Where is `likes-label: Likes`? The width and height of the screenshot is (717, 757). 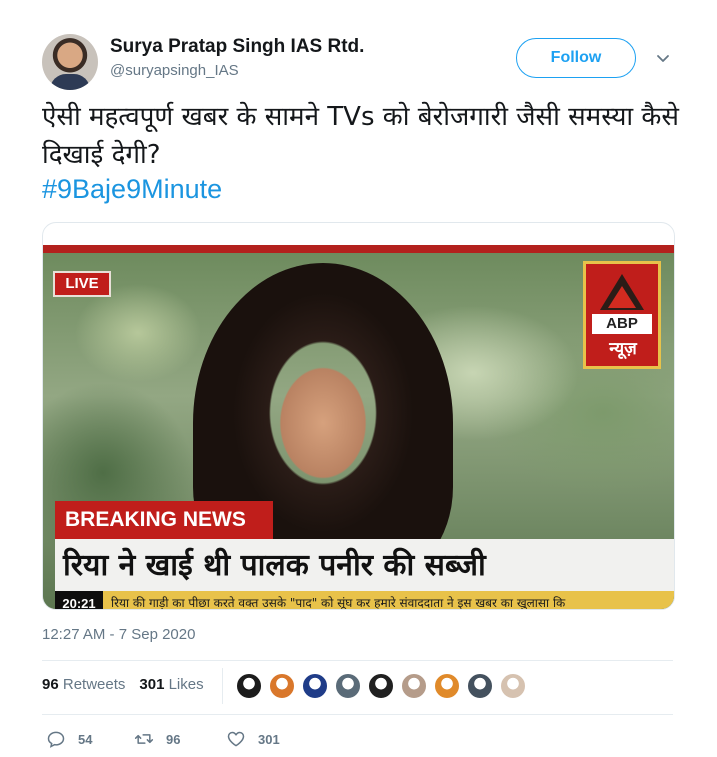 likes-label: Likes is located at coordinates (186, 684).